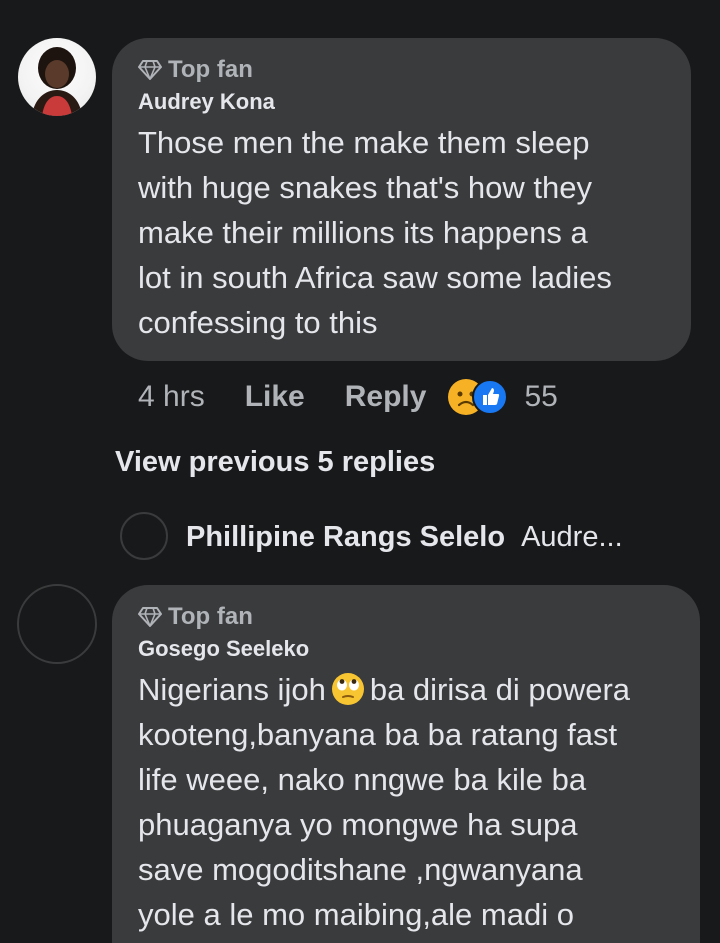  I want to click on reply-button: Reply, so click(386, 397).